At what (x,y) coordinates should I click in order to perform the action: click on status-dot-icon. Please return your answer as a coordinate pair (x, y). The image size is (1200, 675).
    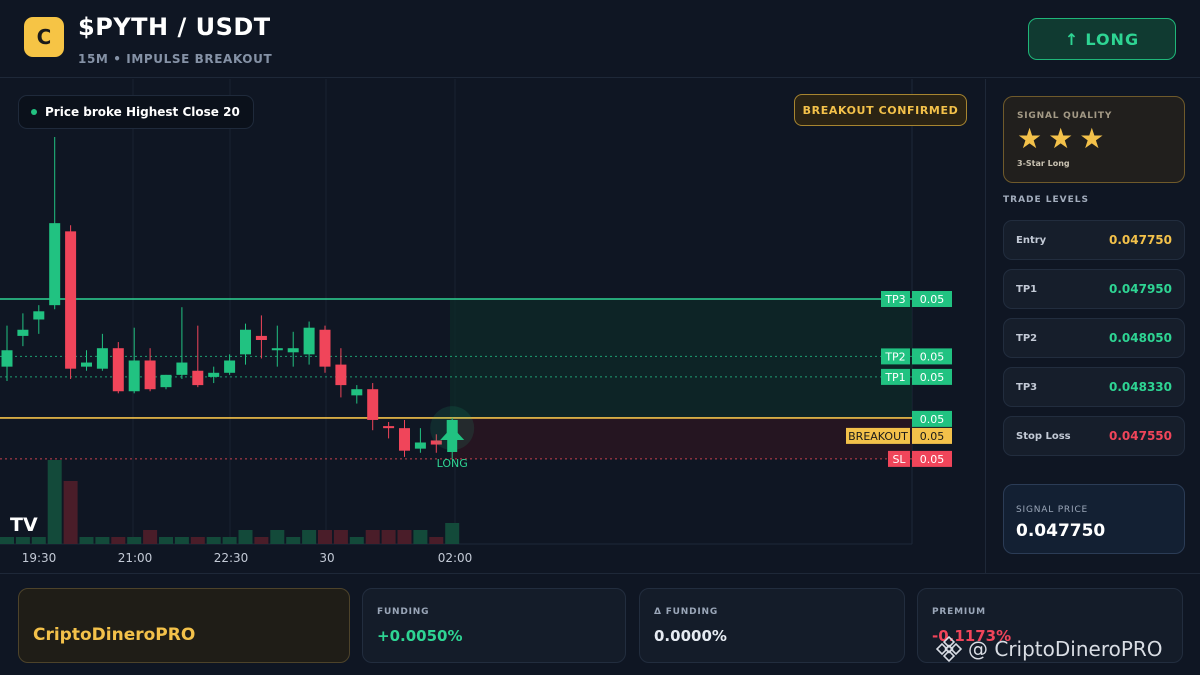
    Looking at the image, I should click on (34, 112).